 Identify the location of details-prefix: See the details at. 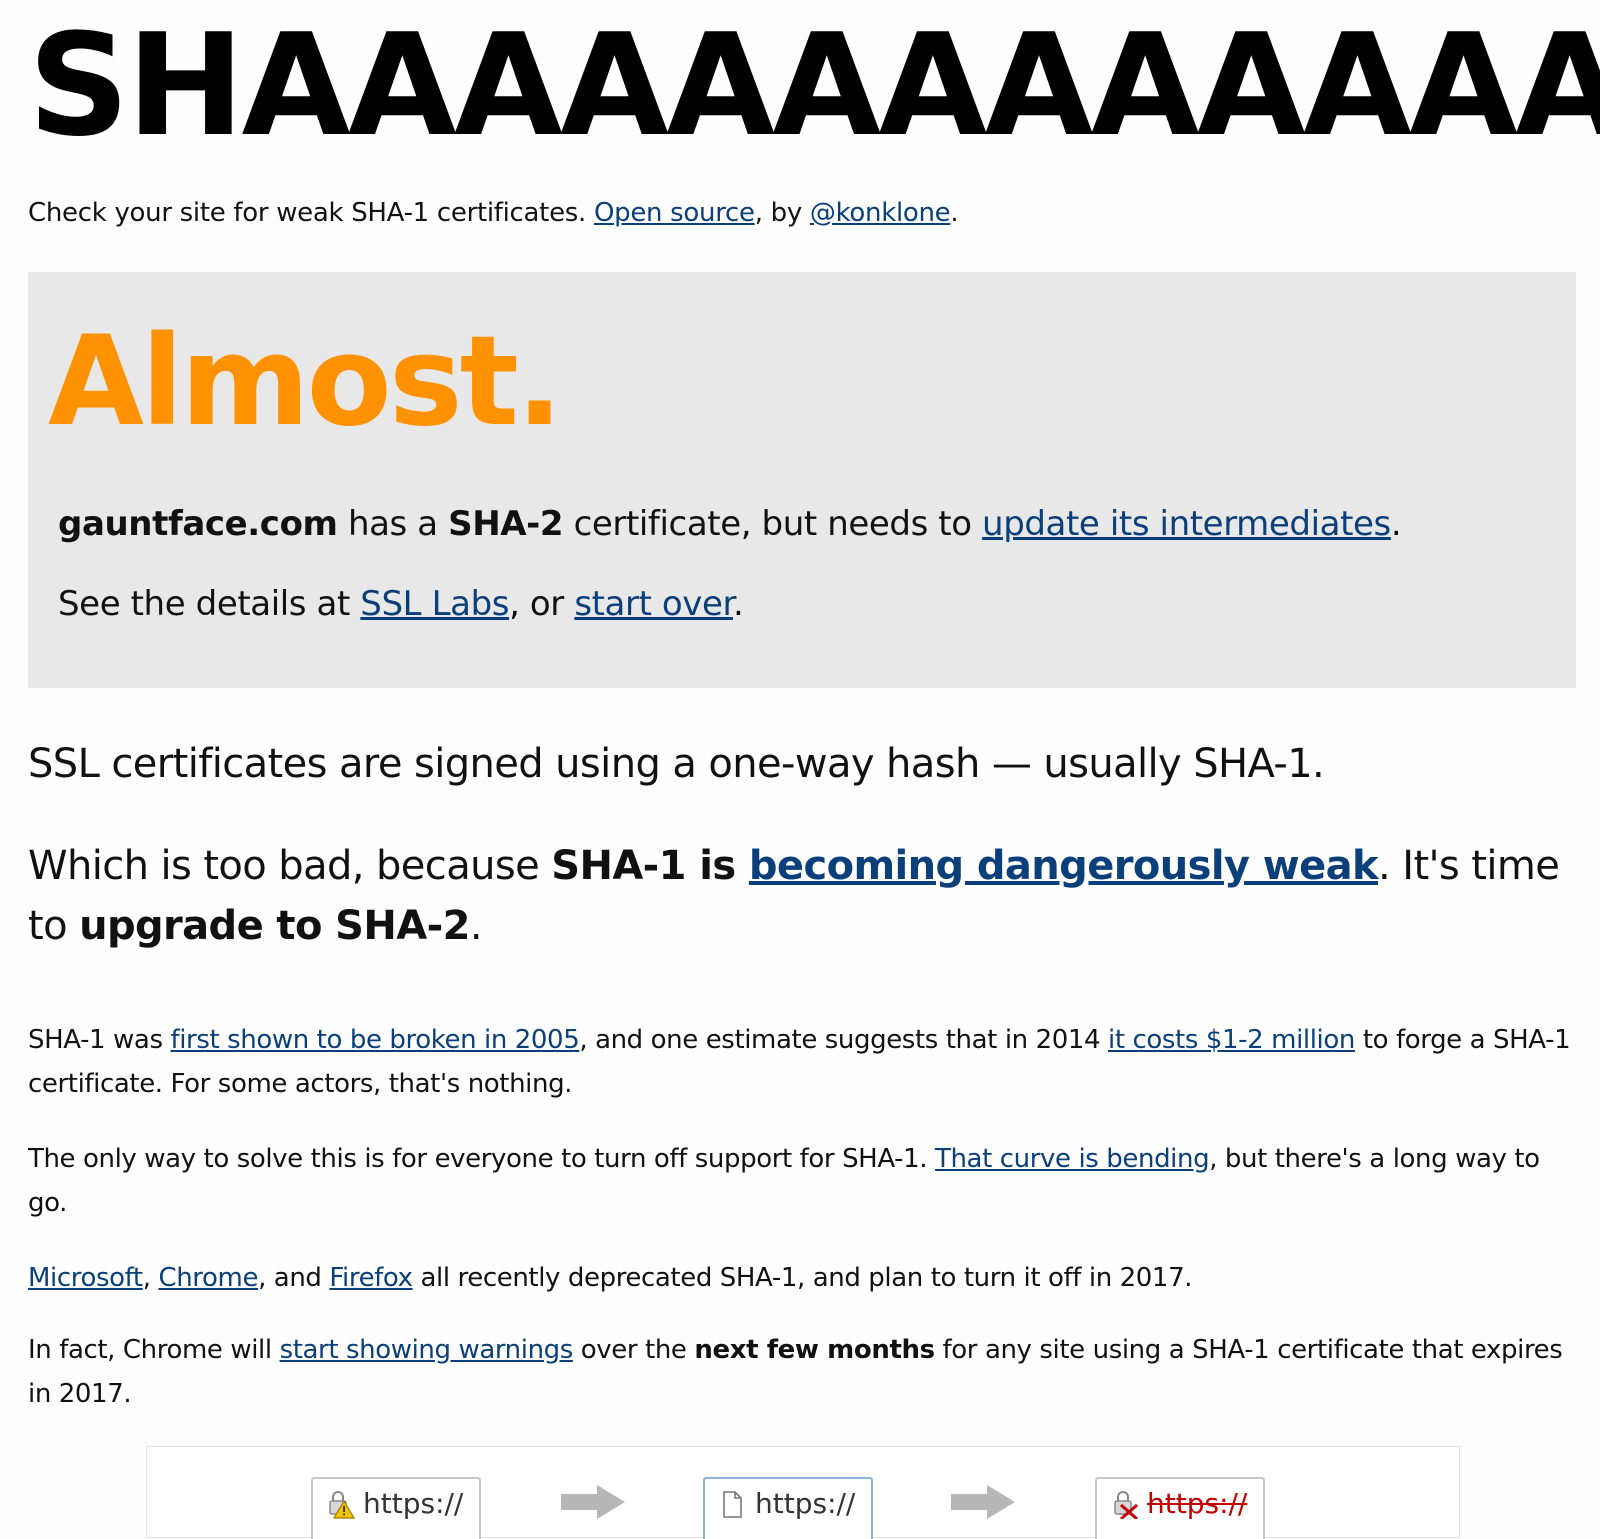
(209, 604).